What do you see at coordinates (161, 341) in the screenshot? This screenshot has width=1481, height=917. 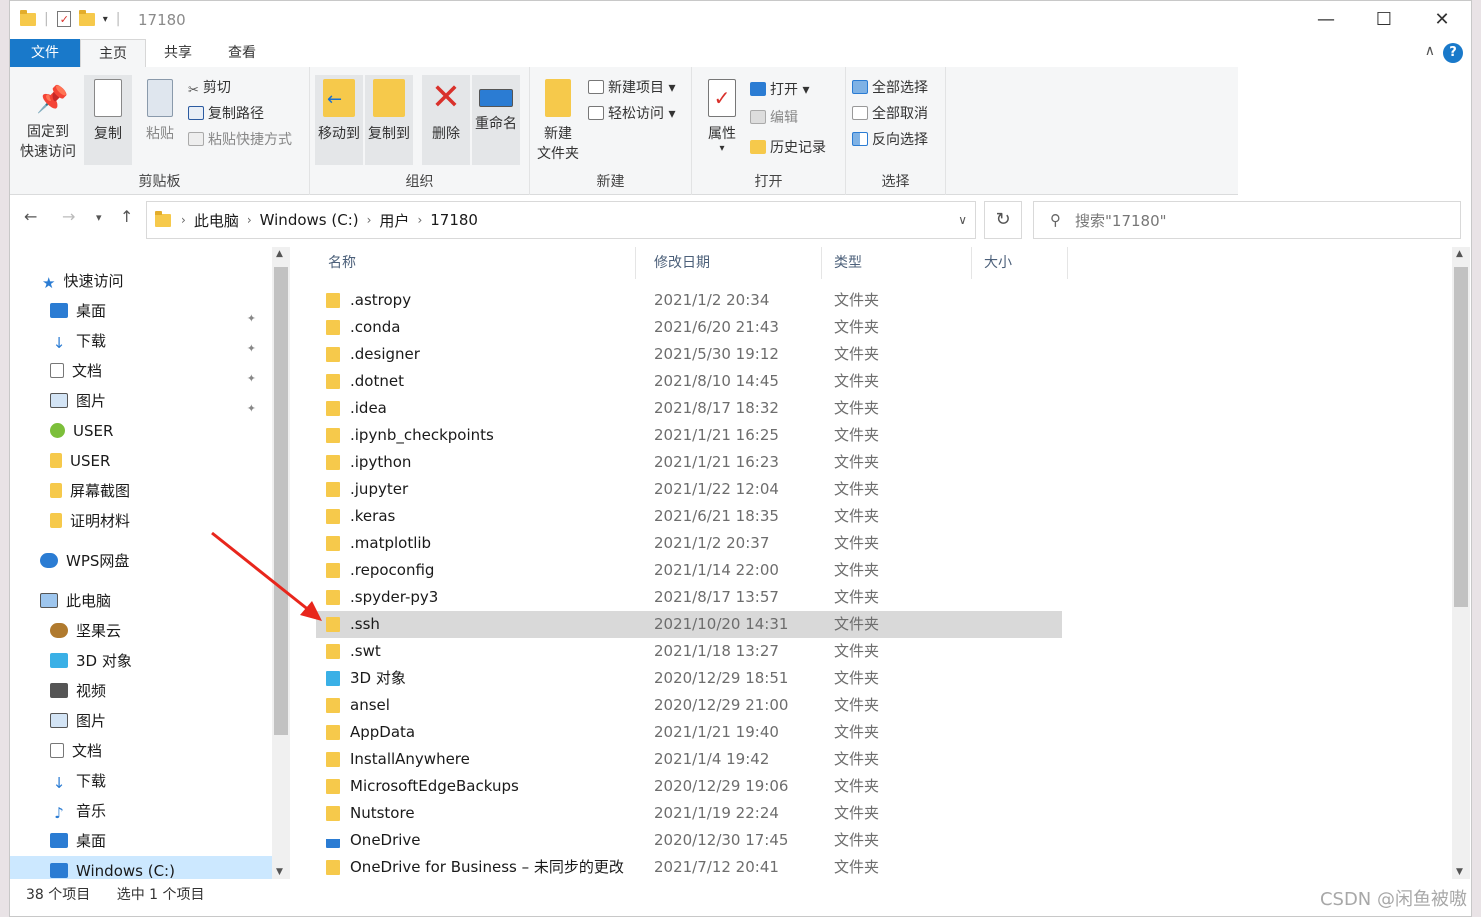 I see `nav-item-downloads: ↓ 下载 ✦` at bounding box center [161, 341].